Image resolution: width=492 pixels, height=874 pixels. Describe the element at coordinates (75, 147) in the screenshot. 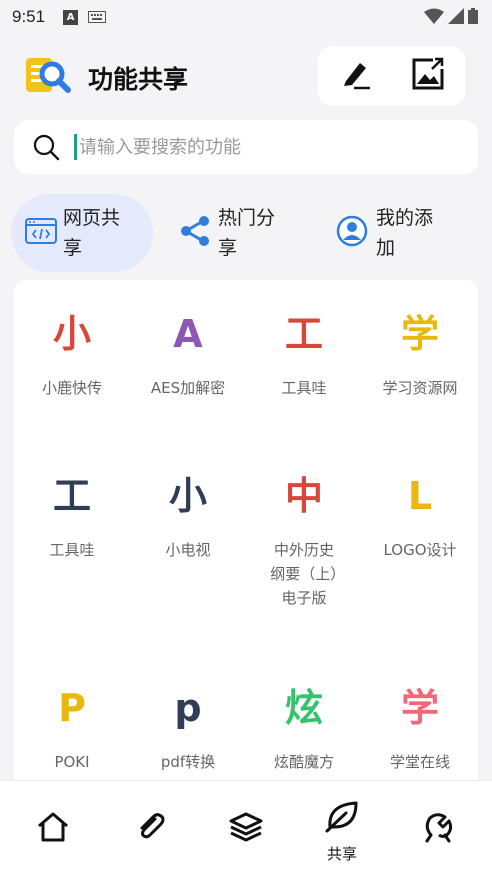

I see `text-caret` at that location.